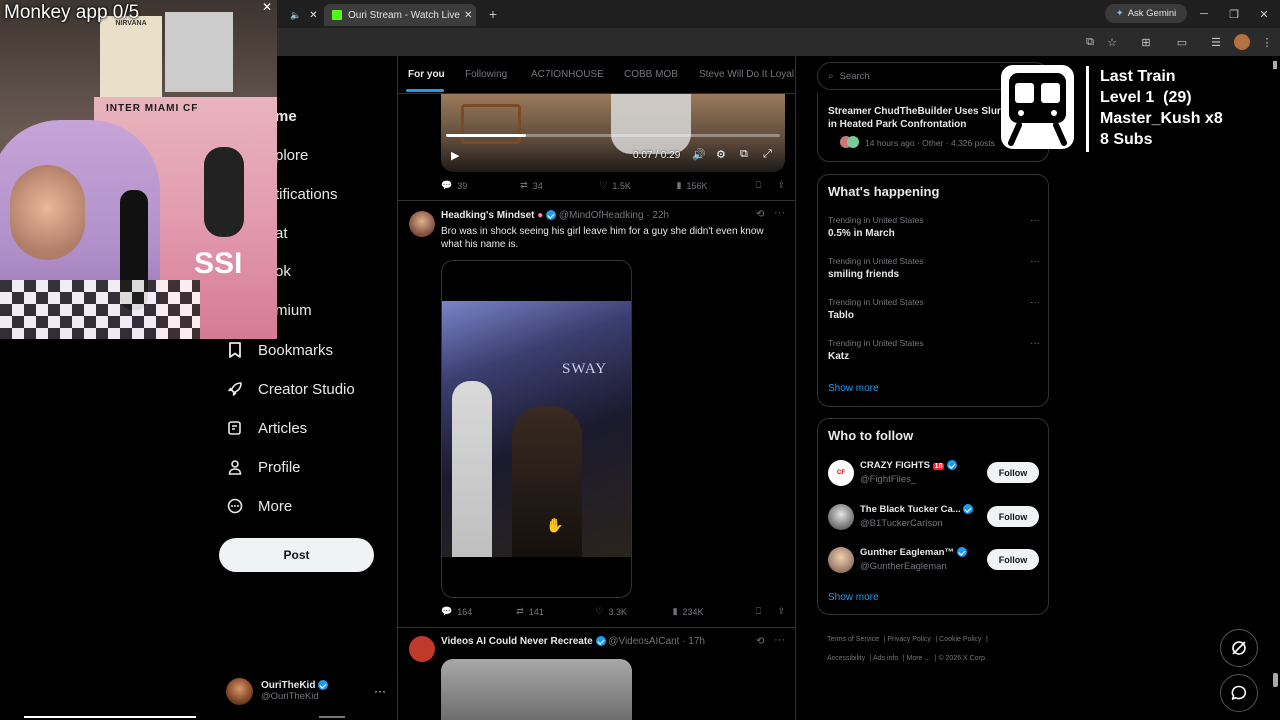 This screenshot has width=1280, height=720. What do you see at coordinates (747, 74) in the screenshot?
I see `tab-steve-will-do-it: Steve Will Do It Loyal` at bounding box center [747, 74].